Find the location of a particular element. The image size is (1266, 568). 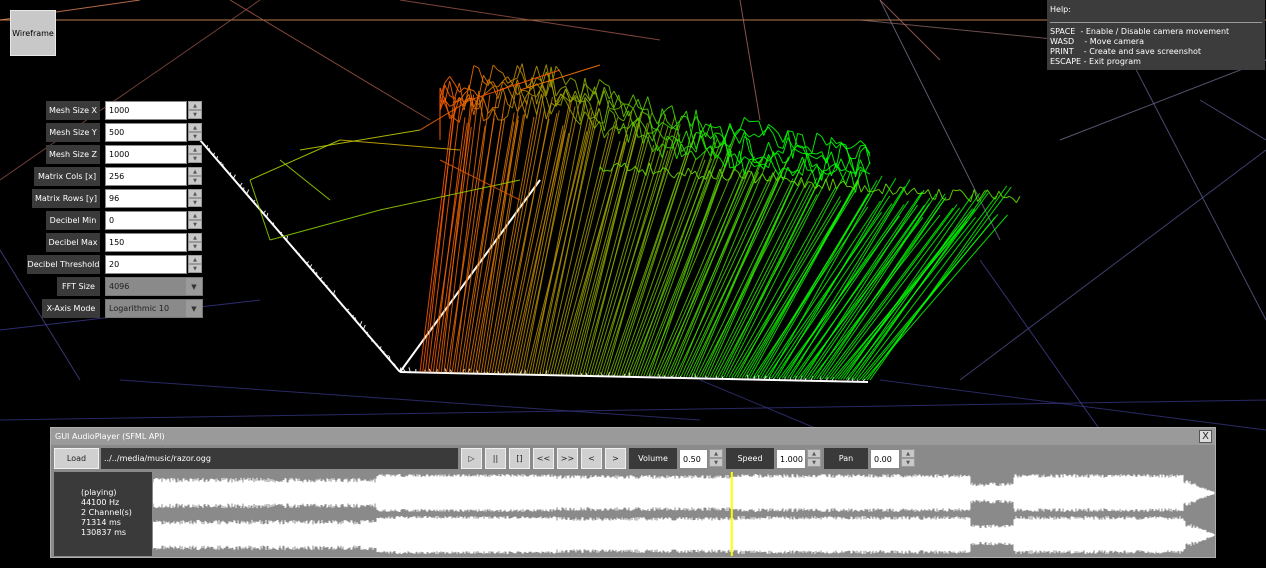

speed-label: Speed is located at coordinates (750, 458).